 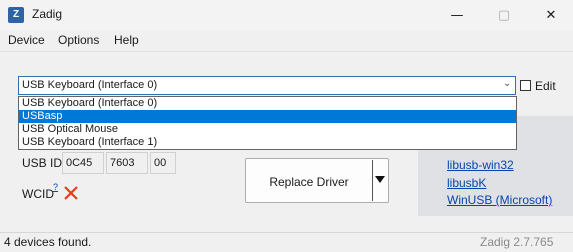 I want to click on chevron-down-icon: ⌄, so click(x=507, y=83).